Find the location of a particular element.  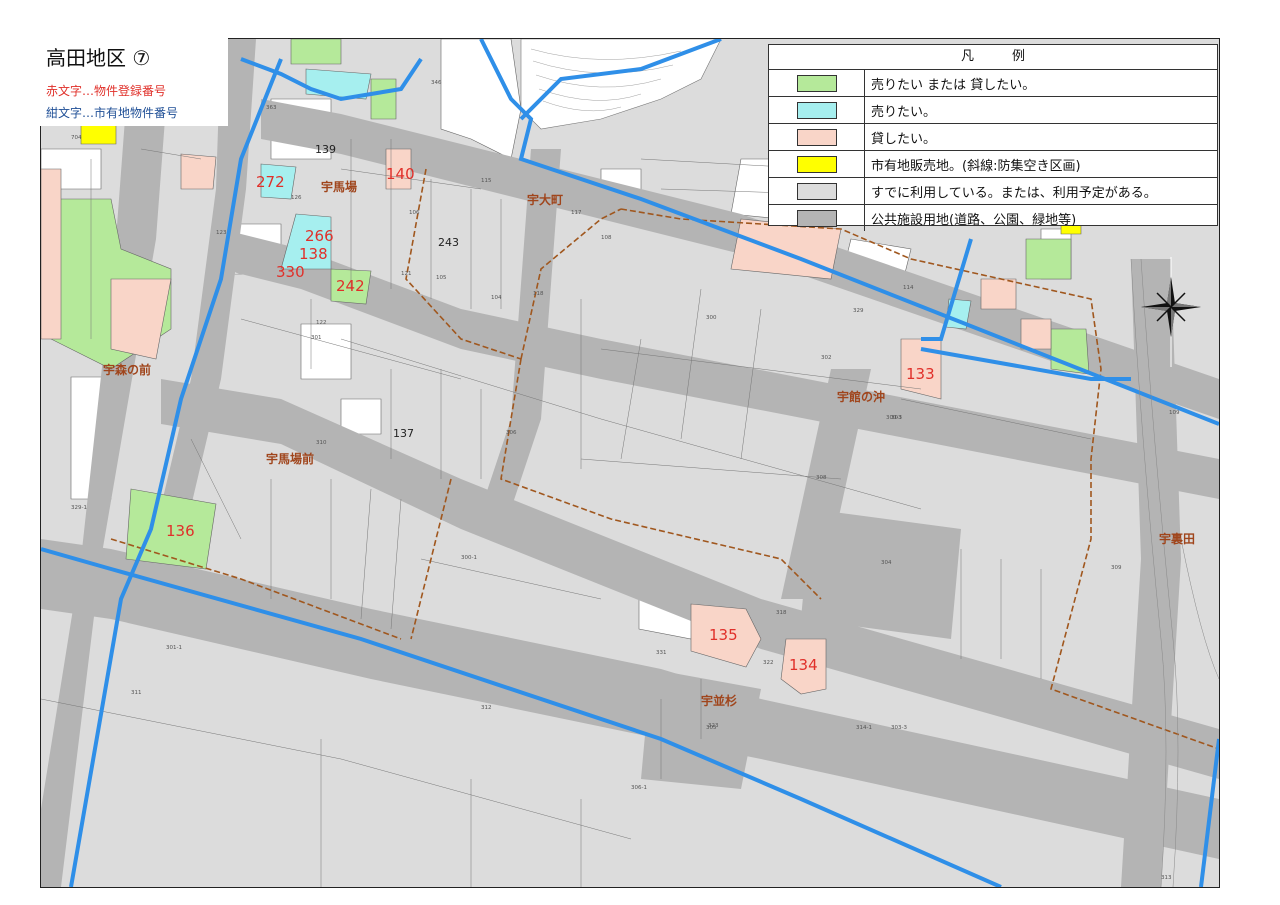

parcel-label: 126 is located at coordinates (296, 198).